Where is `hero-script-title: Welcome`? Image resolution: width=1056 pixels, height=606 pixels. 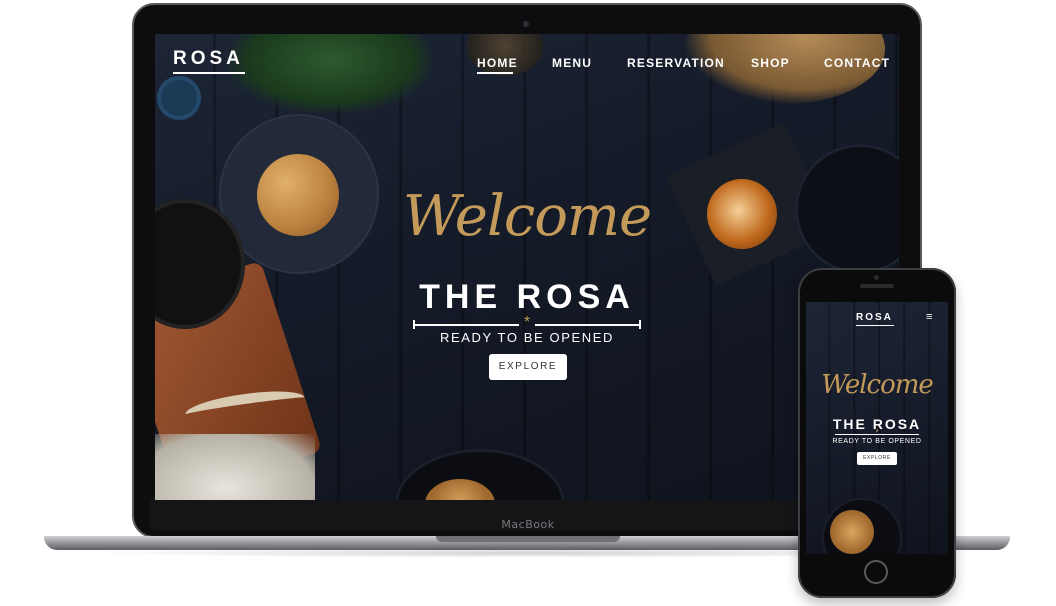 hero-script-title: Welcome is located at coordinates (527, 216).